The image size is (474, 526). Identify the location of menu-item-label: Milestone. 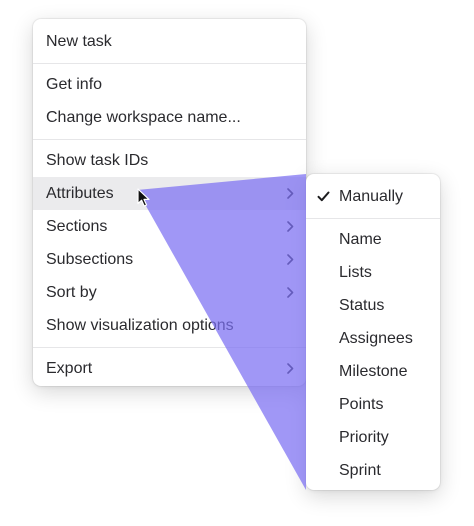
(373, 371).